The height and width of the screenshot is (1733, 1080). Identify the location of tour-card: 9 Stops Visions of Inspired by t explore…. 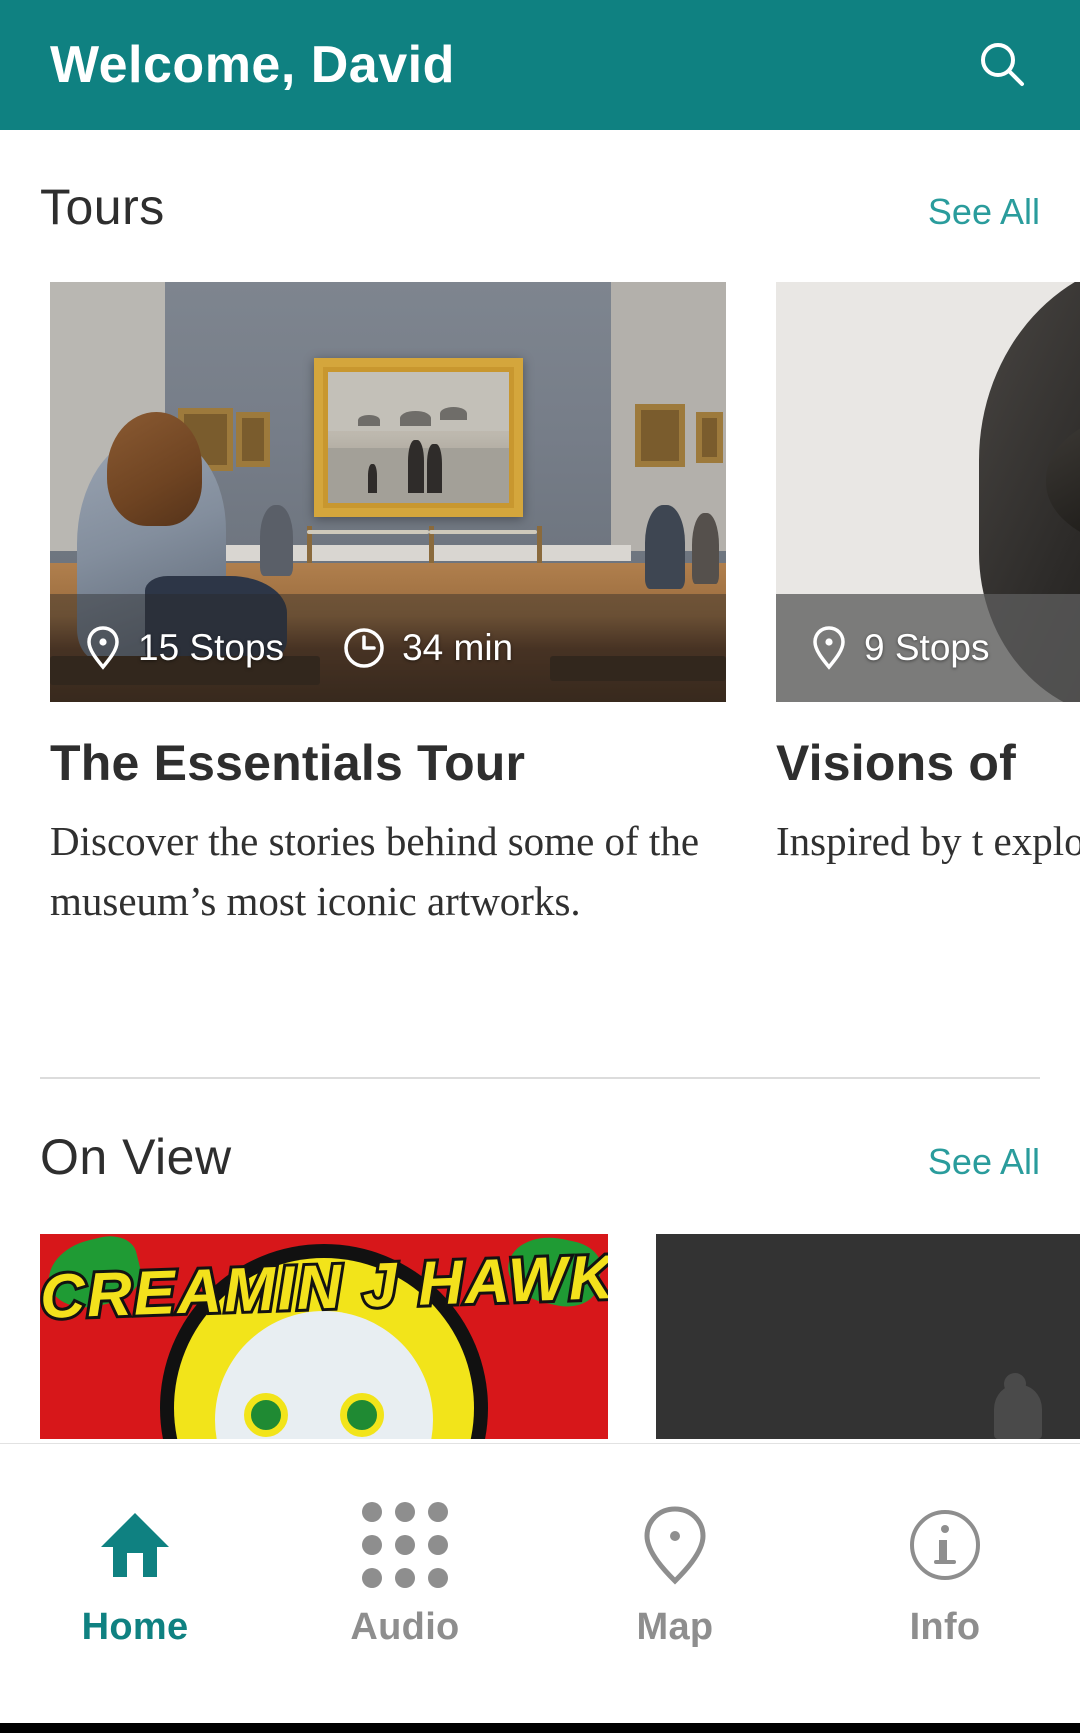
(928, 577).